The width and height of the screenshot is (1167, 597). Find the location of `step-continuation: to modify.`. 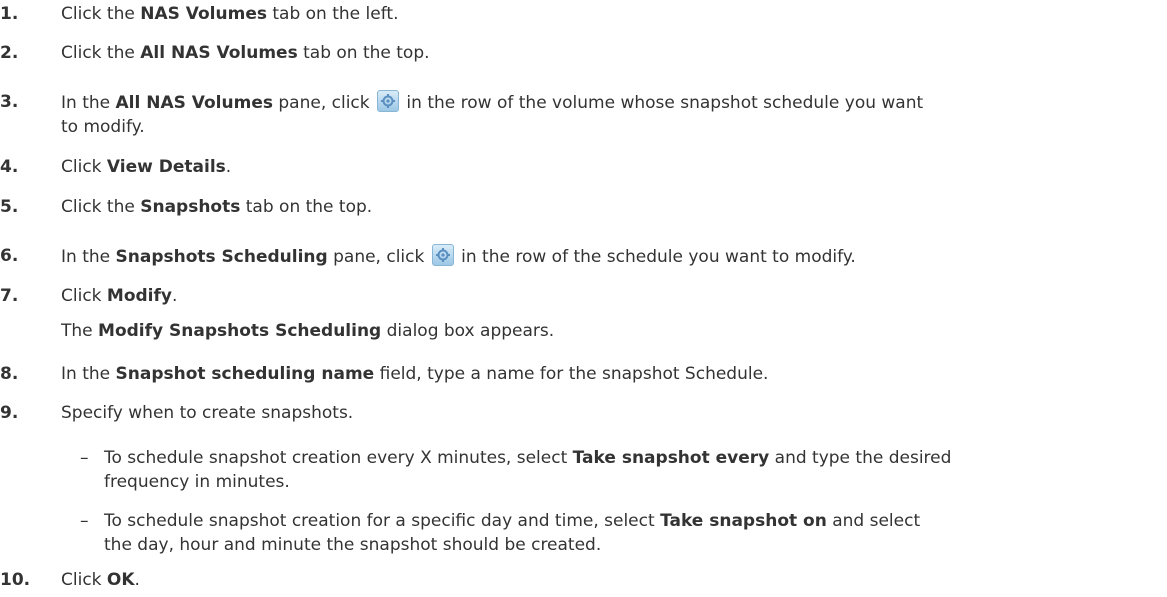

step-continuation: to modify. is located at coordinates (103, 127).